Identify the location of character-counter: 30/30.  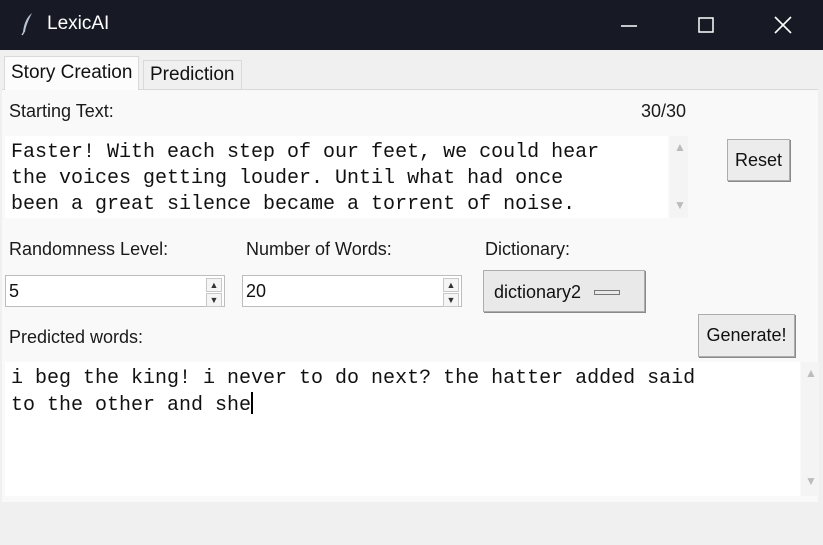
(664, 111).